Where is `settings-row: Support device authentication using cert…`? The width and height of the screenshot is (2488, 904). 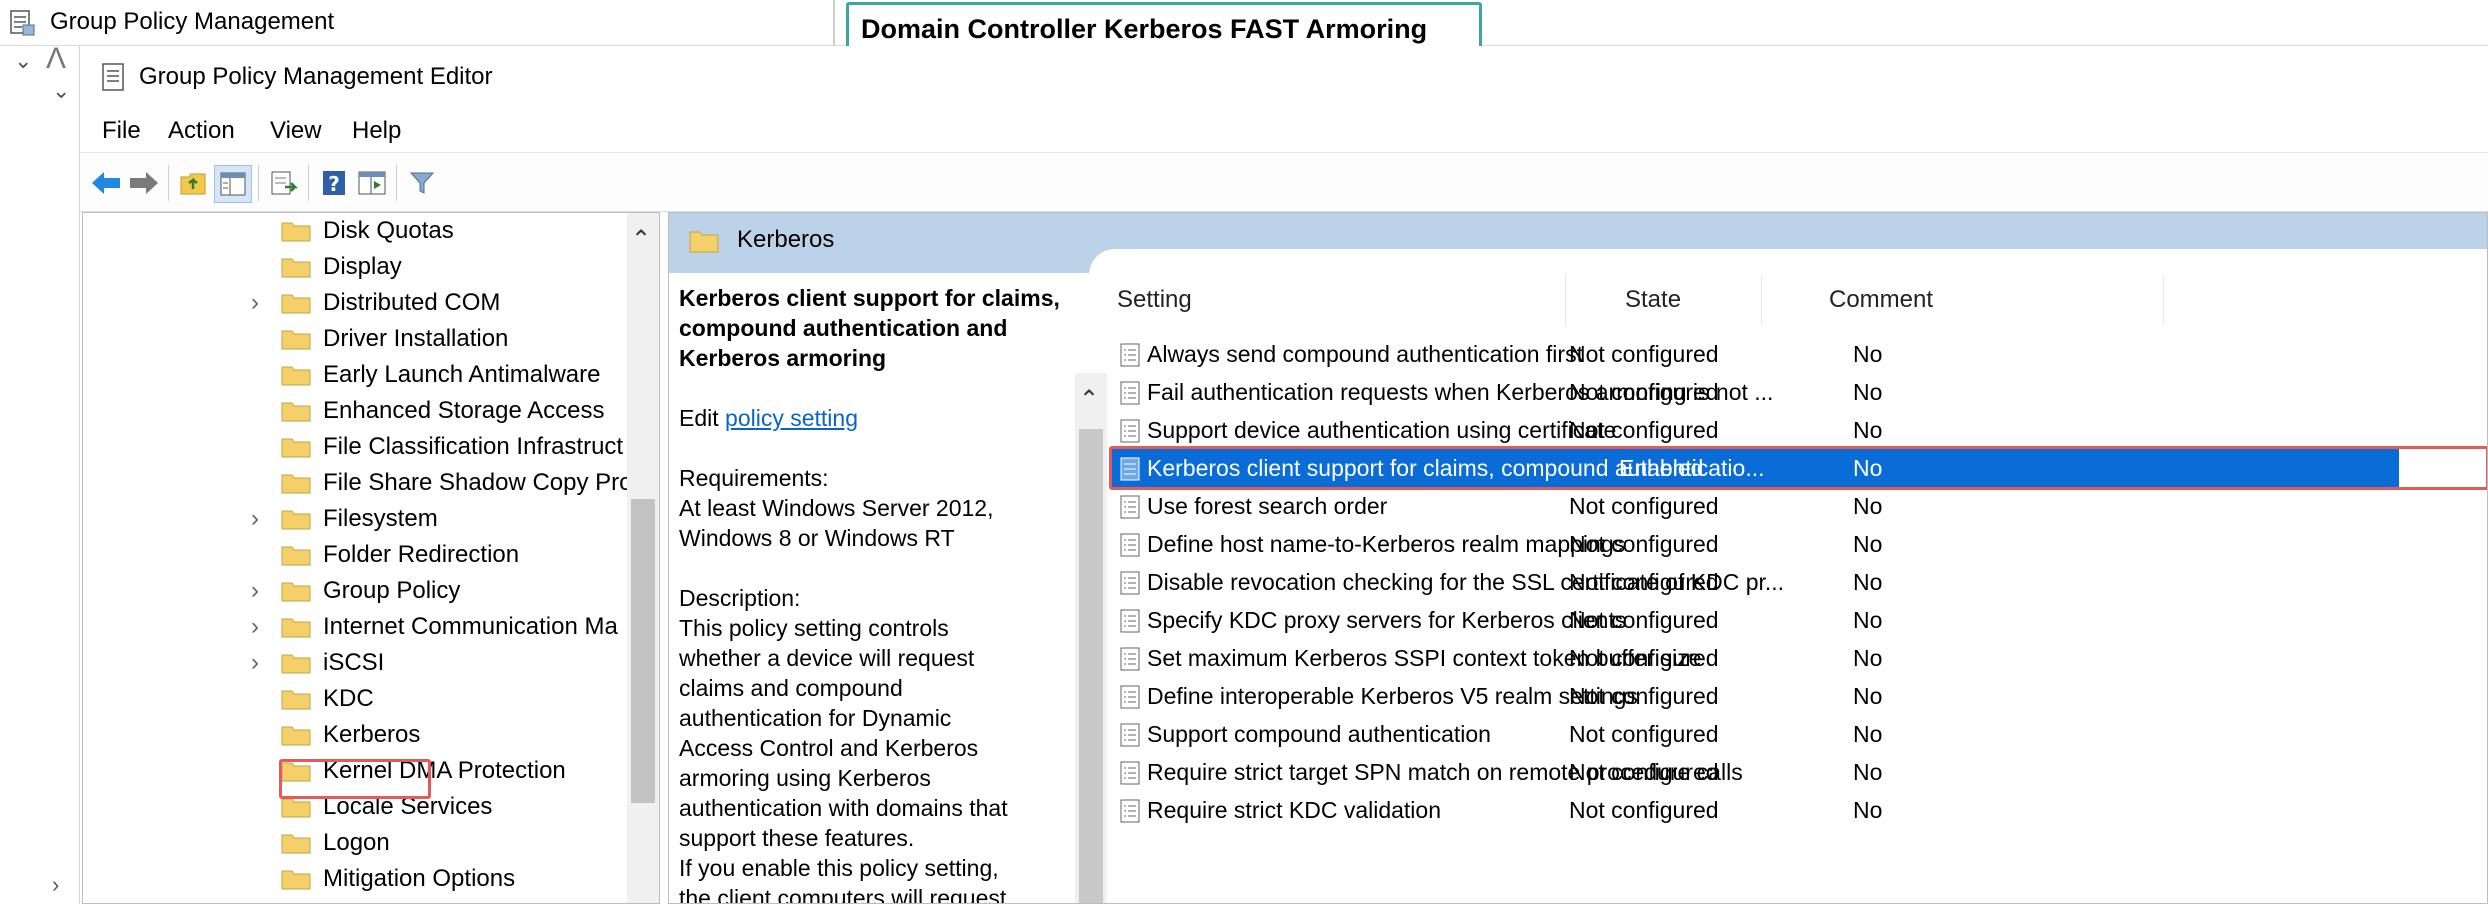
settings-row: Support device authentication using cert… is located at coordinates (1798, 430).